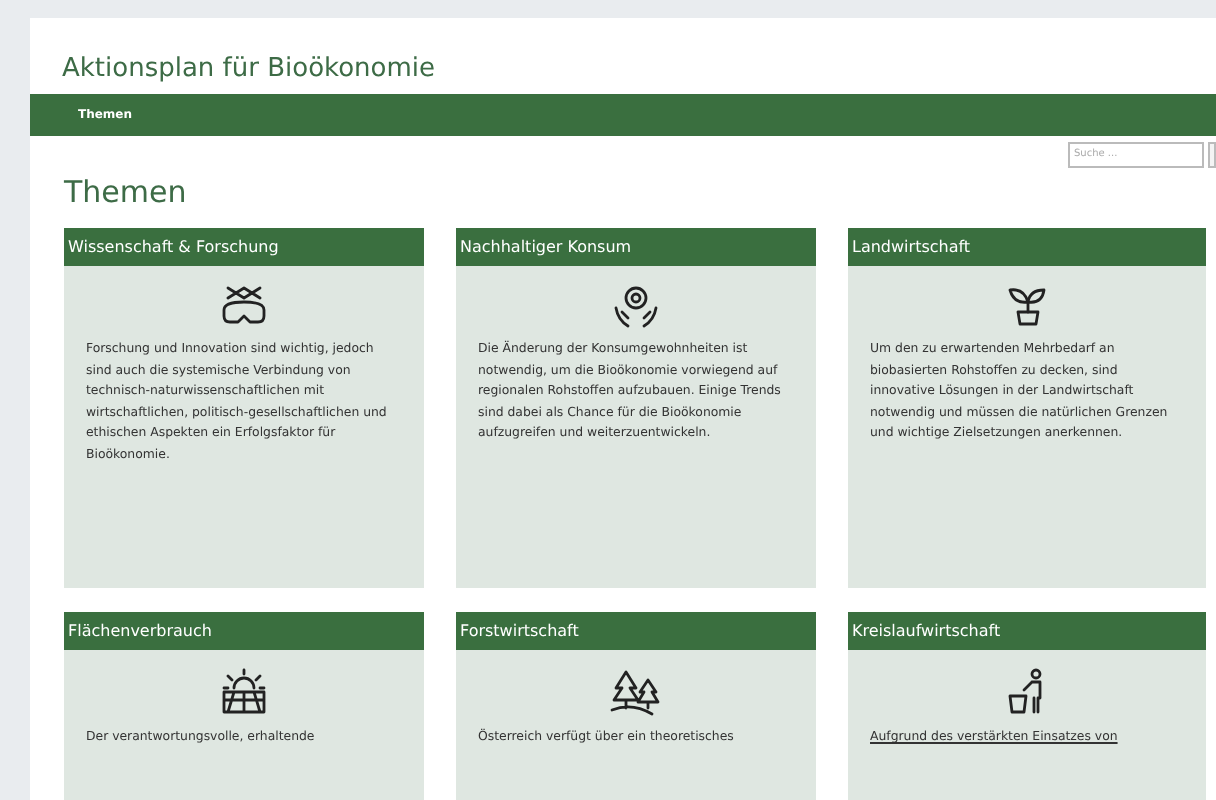 The width and height of the screenshot is (1216, 800). What do you see at coordinates (125, 193) in the screenshot?
I see `section-heading: Themen` at bounding box center [125, 193].